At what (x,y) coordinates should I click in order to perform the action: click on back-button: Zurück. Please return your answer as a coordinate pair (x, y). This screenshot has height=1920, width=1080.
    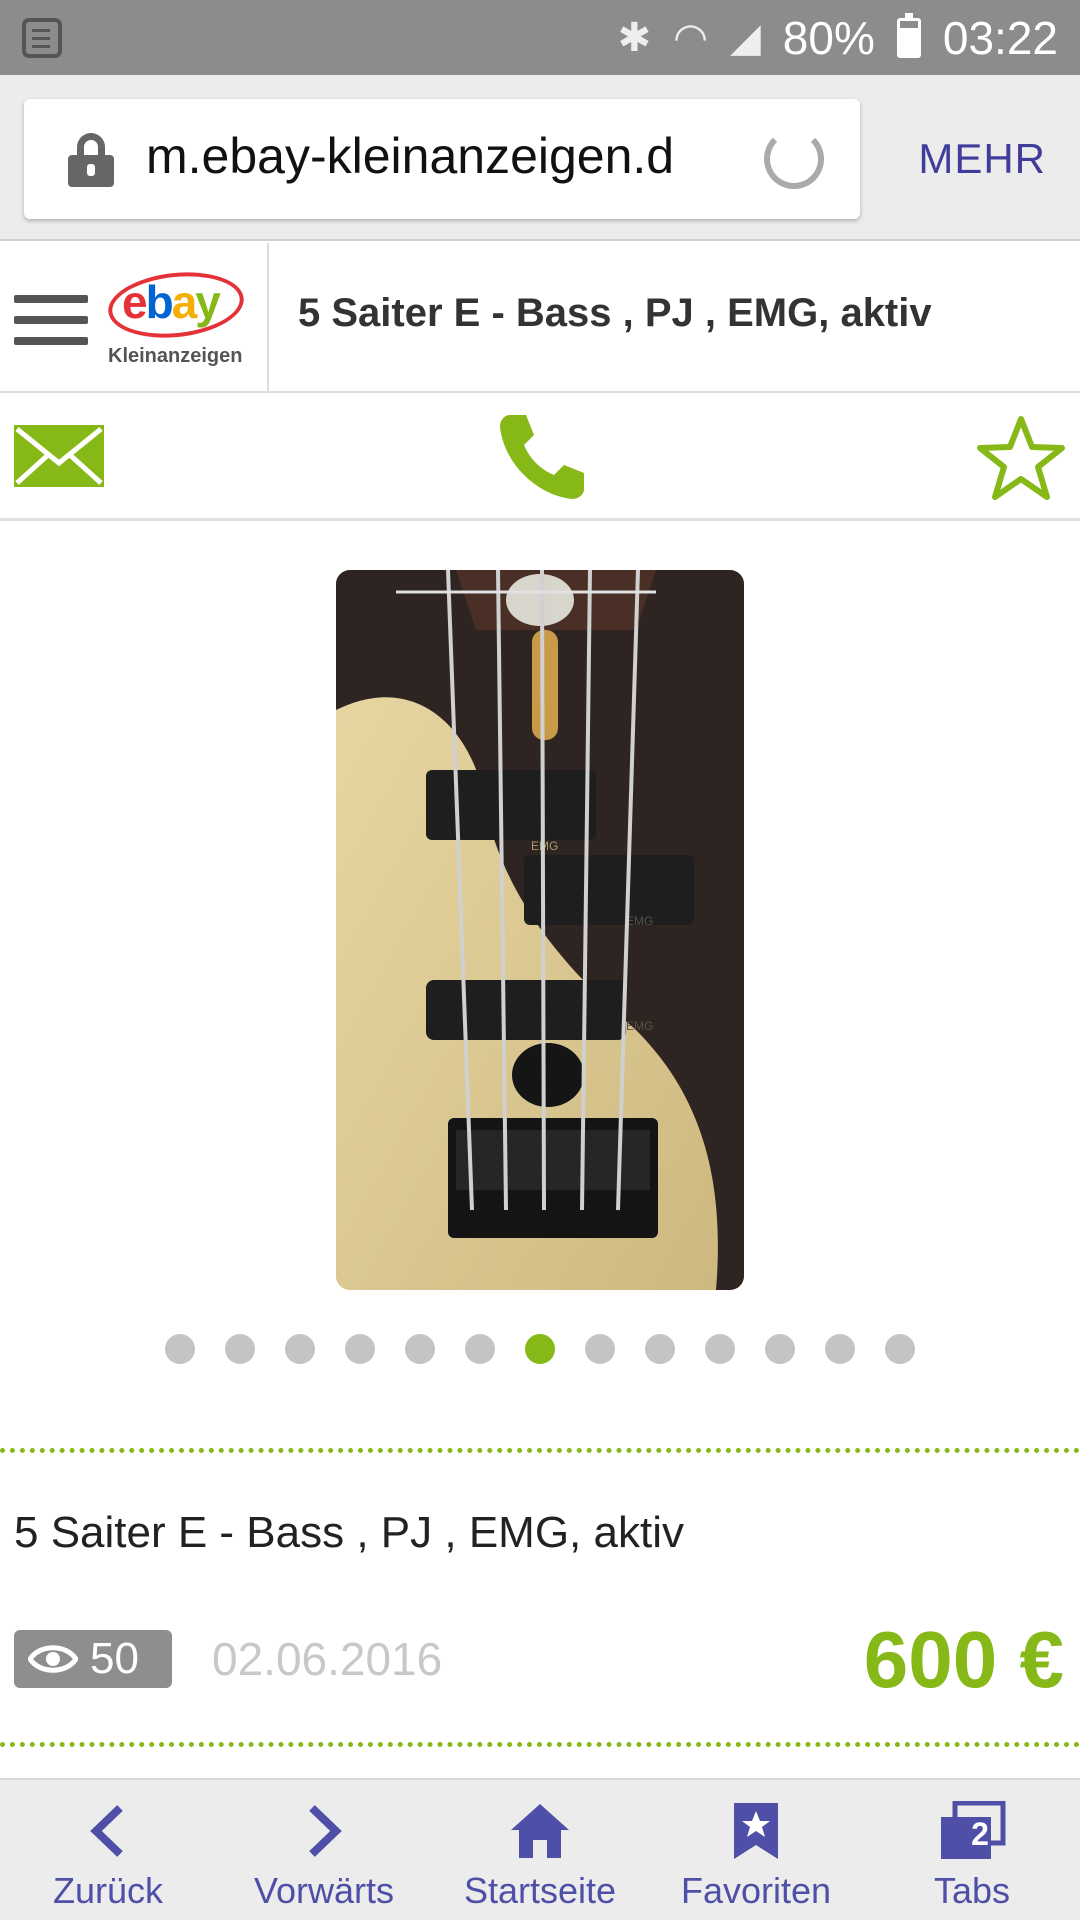
    Looking at the image, I should click on (108, 1850).